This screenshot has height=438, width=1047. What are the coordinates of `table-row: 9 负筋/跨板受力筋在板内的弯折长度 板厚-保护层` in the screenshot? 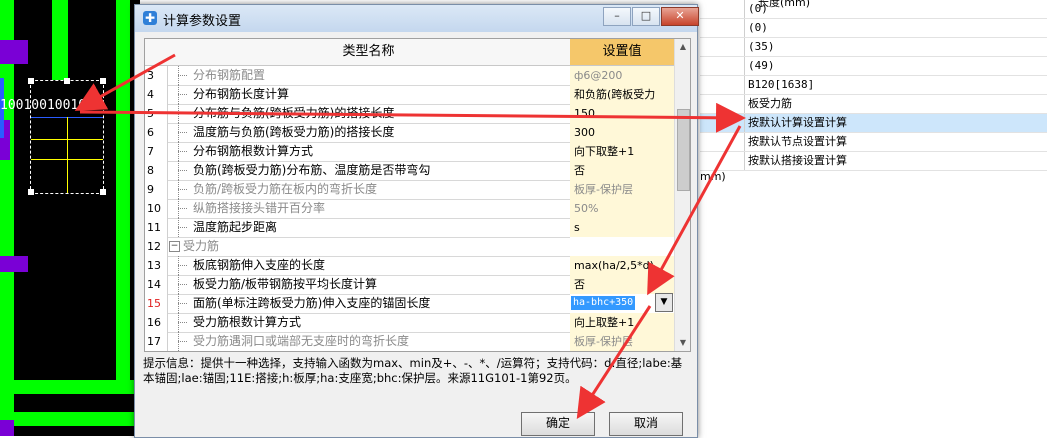 It's located at (409, 190).